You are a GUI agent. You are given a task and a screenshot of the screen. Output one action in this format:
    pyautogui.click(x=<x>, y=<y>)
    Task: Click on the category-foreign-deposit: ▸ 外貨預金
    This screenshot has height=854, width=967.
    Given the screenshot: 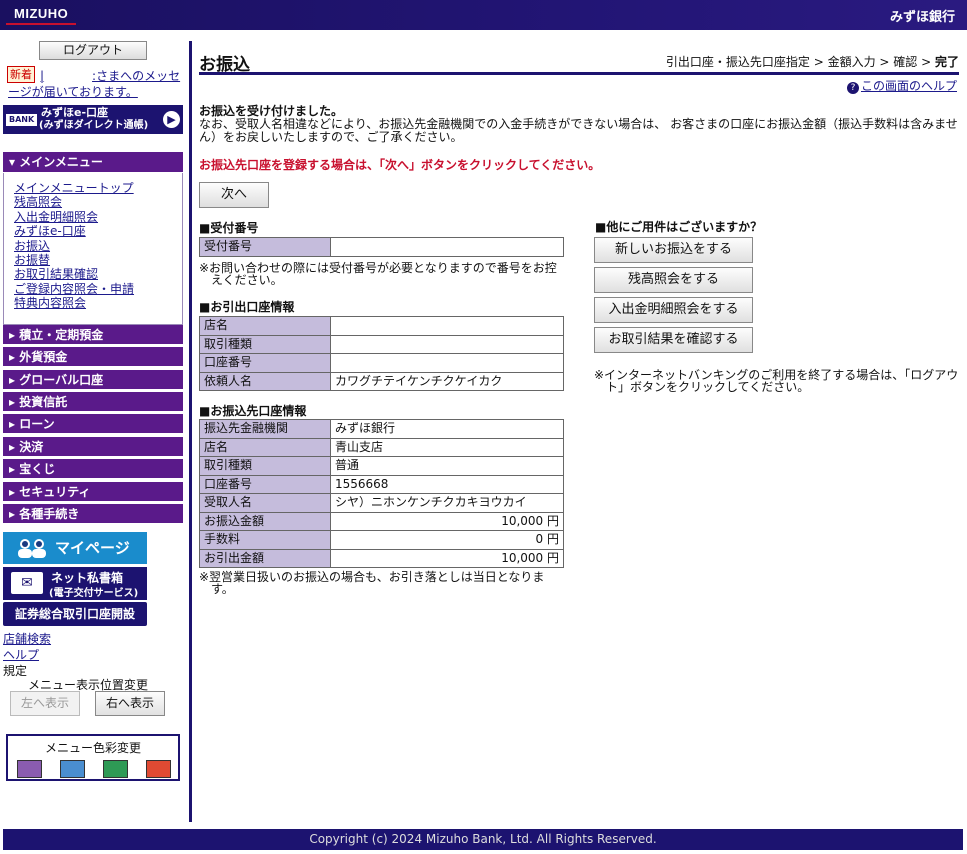 What is the action you would take?
    pyautogui.click(x=93, y=357)
    